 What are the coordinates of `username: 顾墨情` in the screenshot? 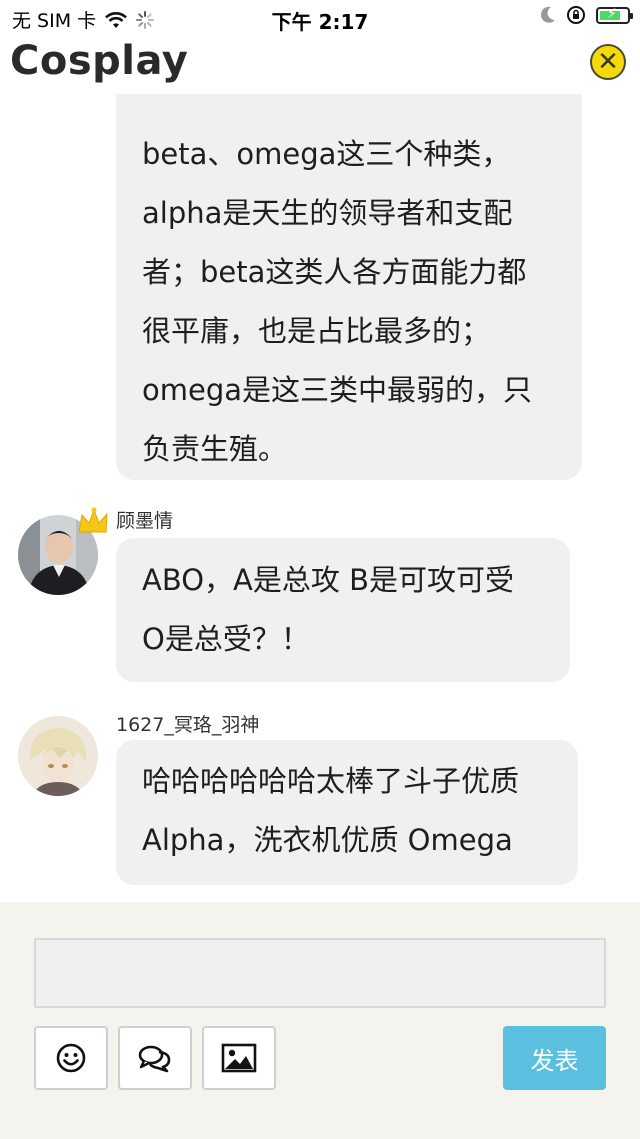 It's located at (144, 519).